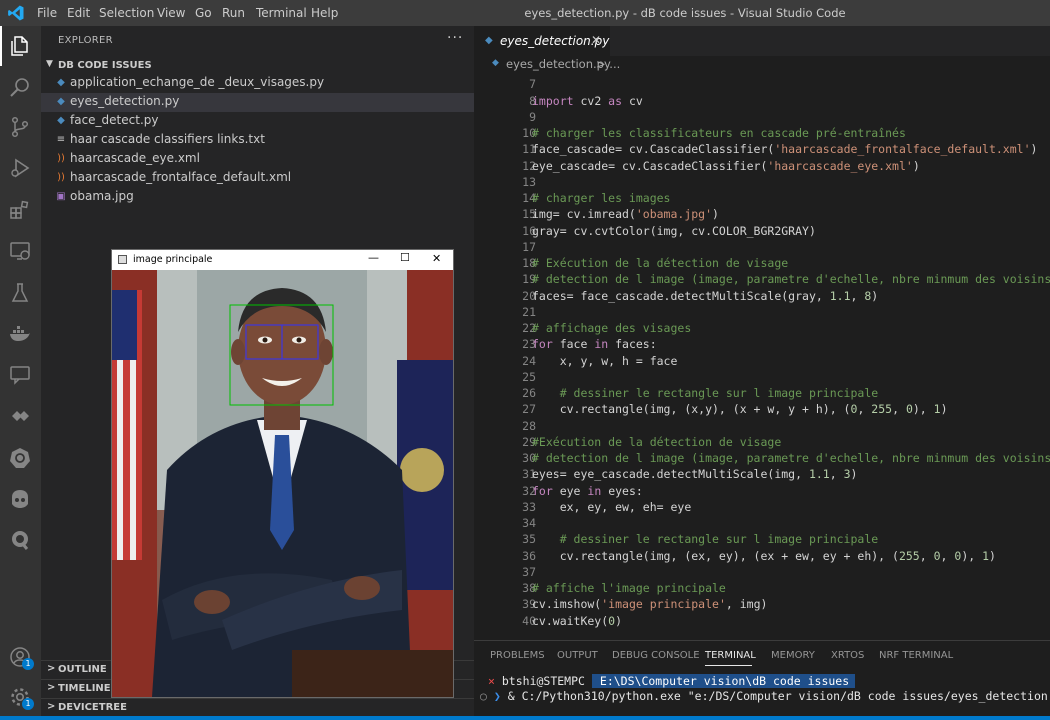 The image size is (1050, 720). I want to click on tab-terminal: TERMINAL, so click(730, 655).